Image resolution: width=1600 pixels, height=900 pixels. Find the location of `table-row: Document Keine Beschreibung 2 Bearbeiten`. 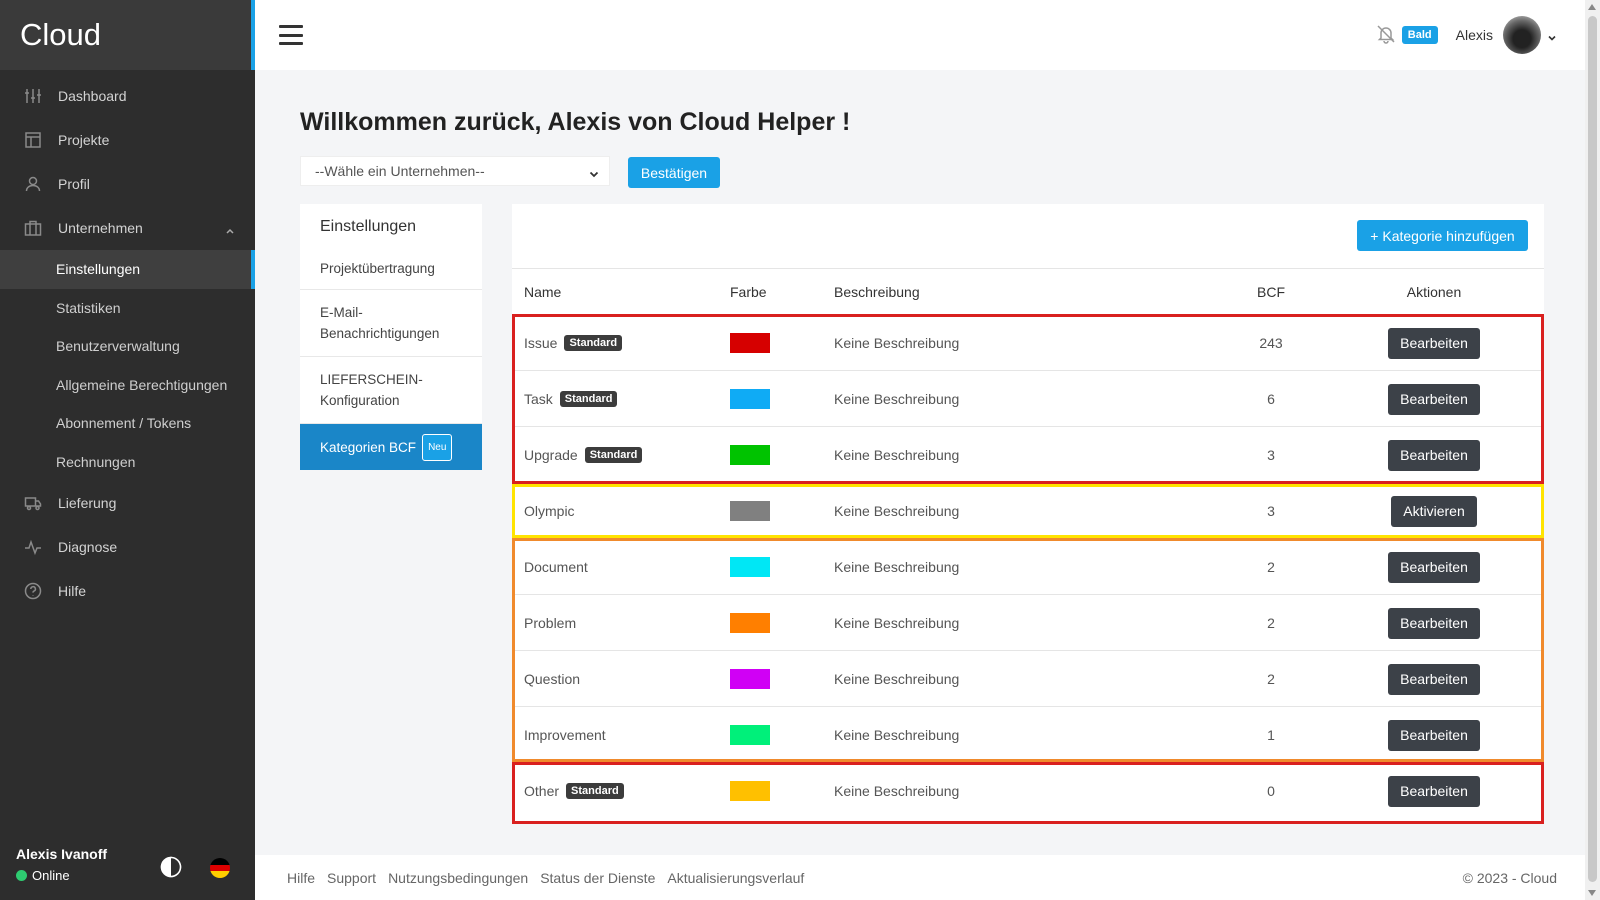

table-row: Document Keine Beschreibung 2 Bearbeiten is located at coordinates (1028, 566).